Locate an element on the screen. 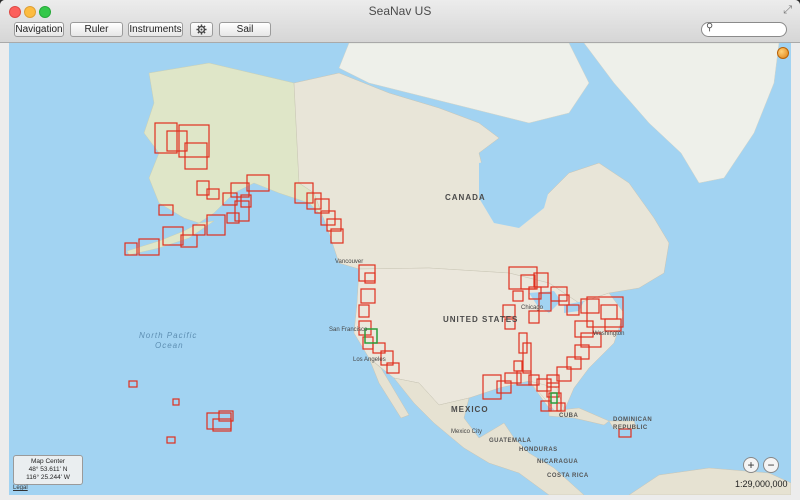  map-center-latitude: 48° 53.611' N is located at coordinates (48, 469).